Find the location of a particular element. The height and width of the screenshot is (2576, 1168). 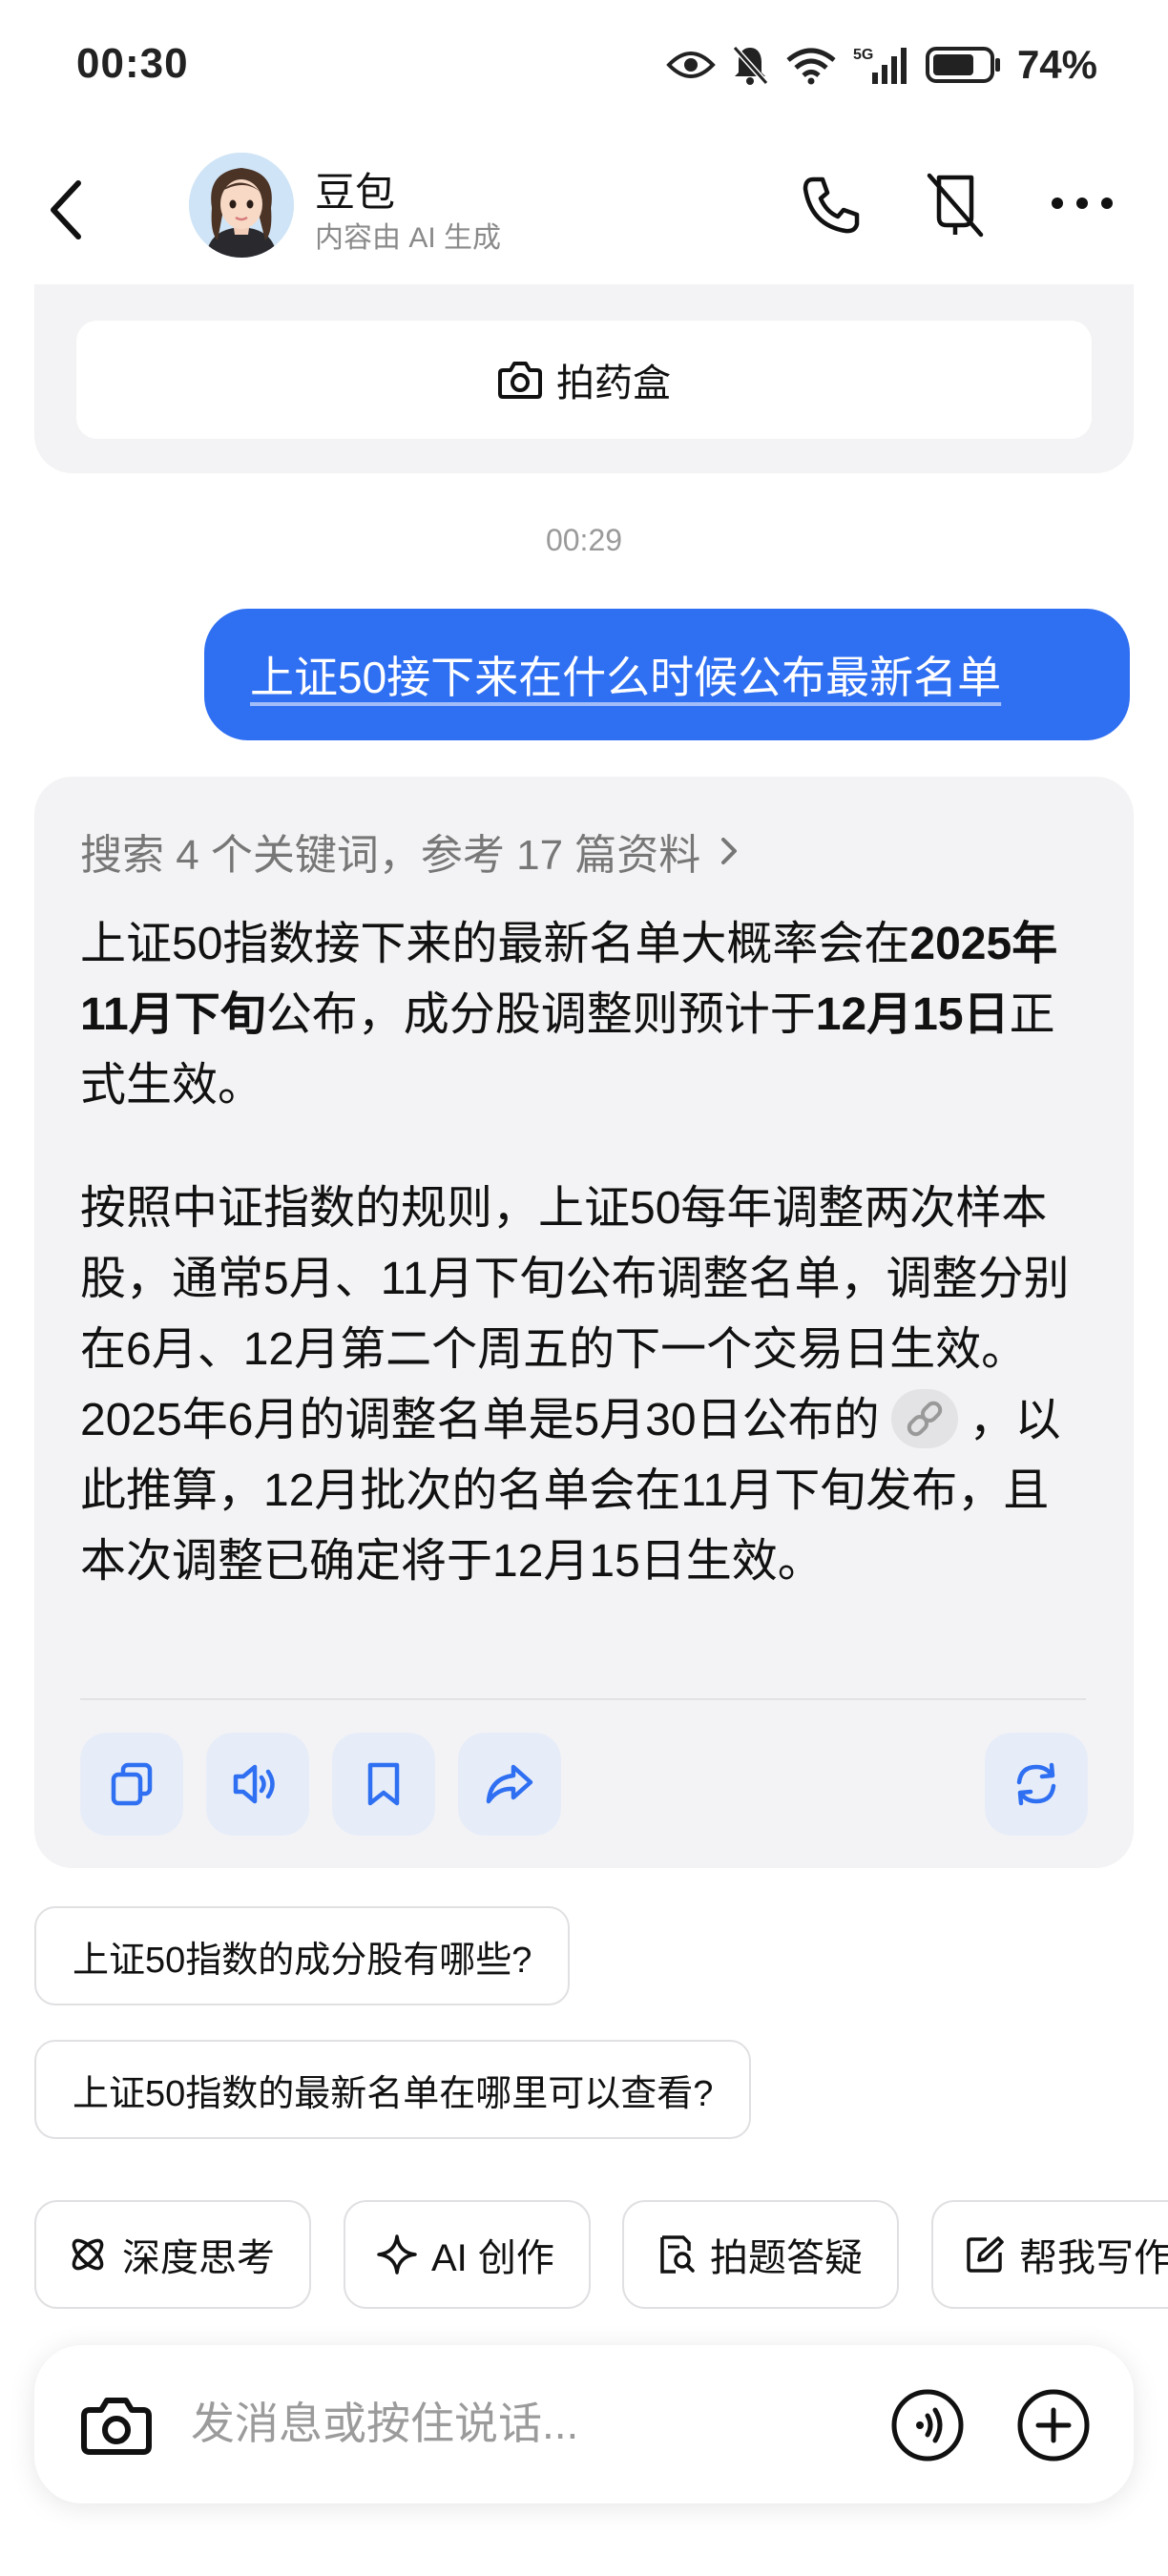

avatar is located at coordinates (241, 205).